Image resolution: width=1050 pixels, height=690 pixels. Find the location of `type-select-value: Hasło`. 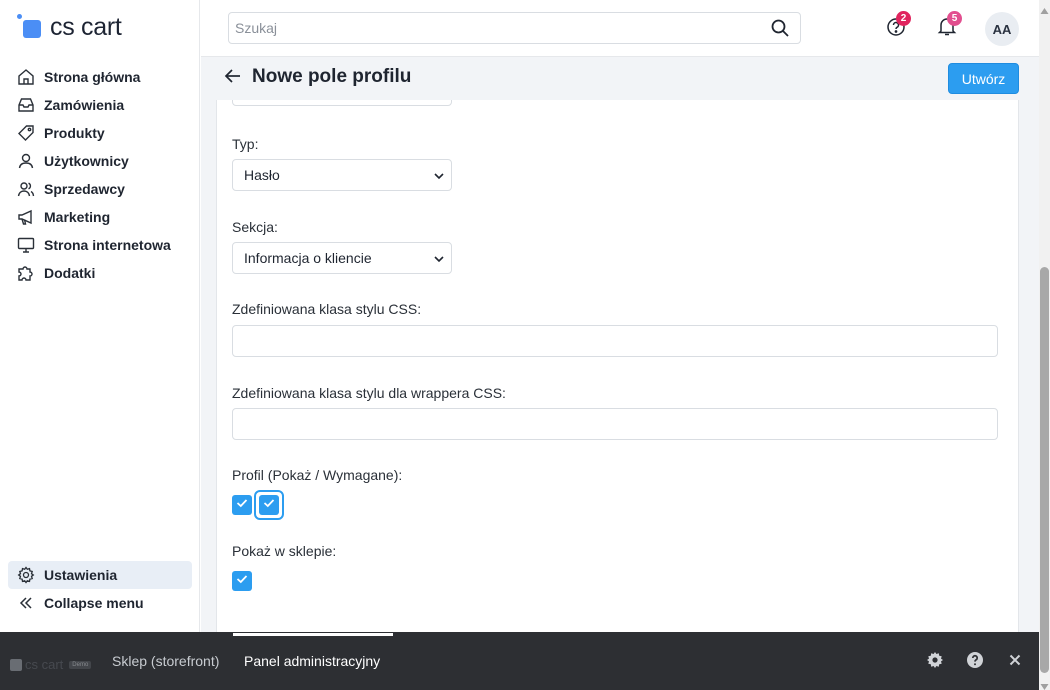

type-select-value: Hasło is located at coordinates (262, 175).